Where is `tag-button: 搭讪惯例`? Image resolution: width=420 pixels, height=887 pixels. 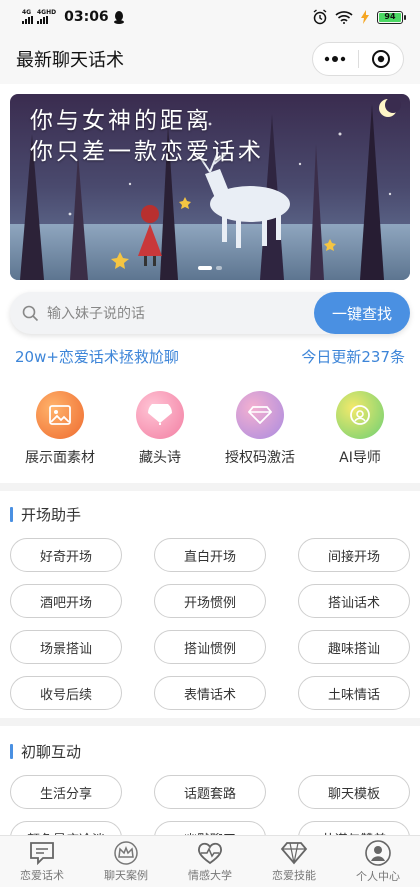
tag-button: 搭讪惯例 is located at coordinates (210, 647).